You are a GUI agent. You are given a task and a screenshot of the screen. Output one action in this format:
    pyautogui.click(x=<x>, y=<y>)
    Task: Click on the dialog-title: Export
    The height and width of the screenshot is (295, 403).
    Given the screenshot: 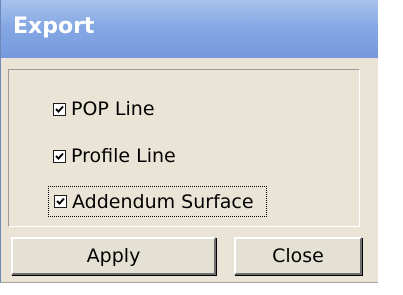 What is the action you would take?
    pyautogui.click(x=54, y=26)
    